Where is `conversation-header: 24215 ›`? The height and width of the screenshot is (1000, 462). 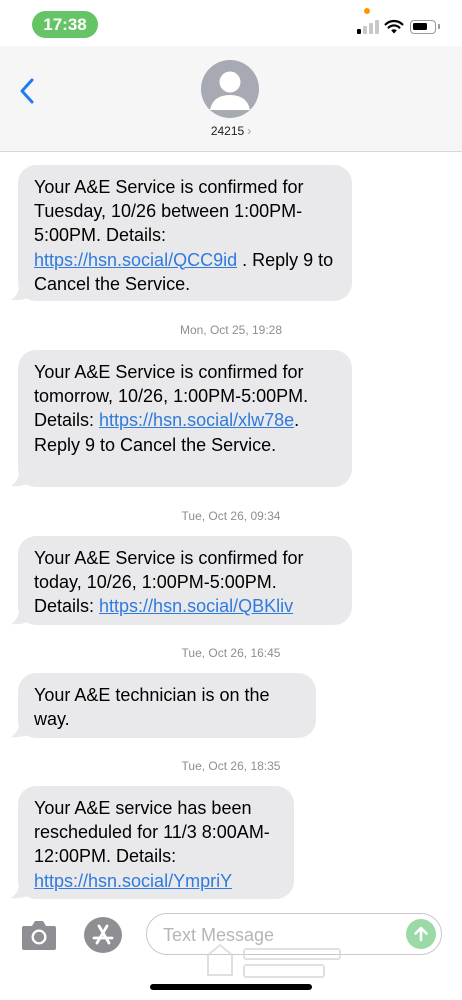
conversation-header: 24215 › is located at coordinates (231, 99).